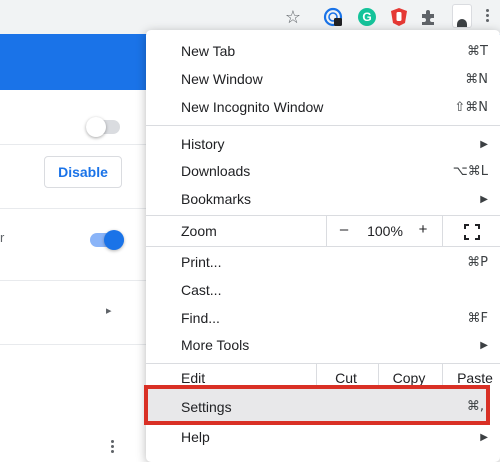 This screenshot has width=500, height=462. Describe the element at coordinates (477, 262) in the screenshot. I see `shortcut-label: ⌘P` at that location.